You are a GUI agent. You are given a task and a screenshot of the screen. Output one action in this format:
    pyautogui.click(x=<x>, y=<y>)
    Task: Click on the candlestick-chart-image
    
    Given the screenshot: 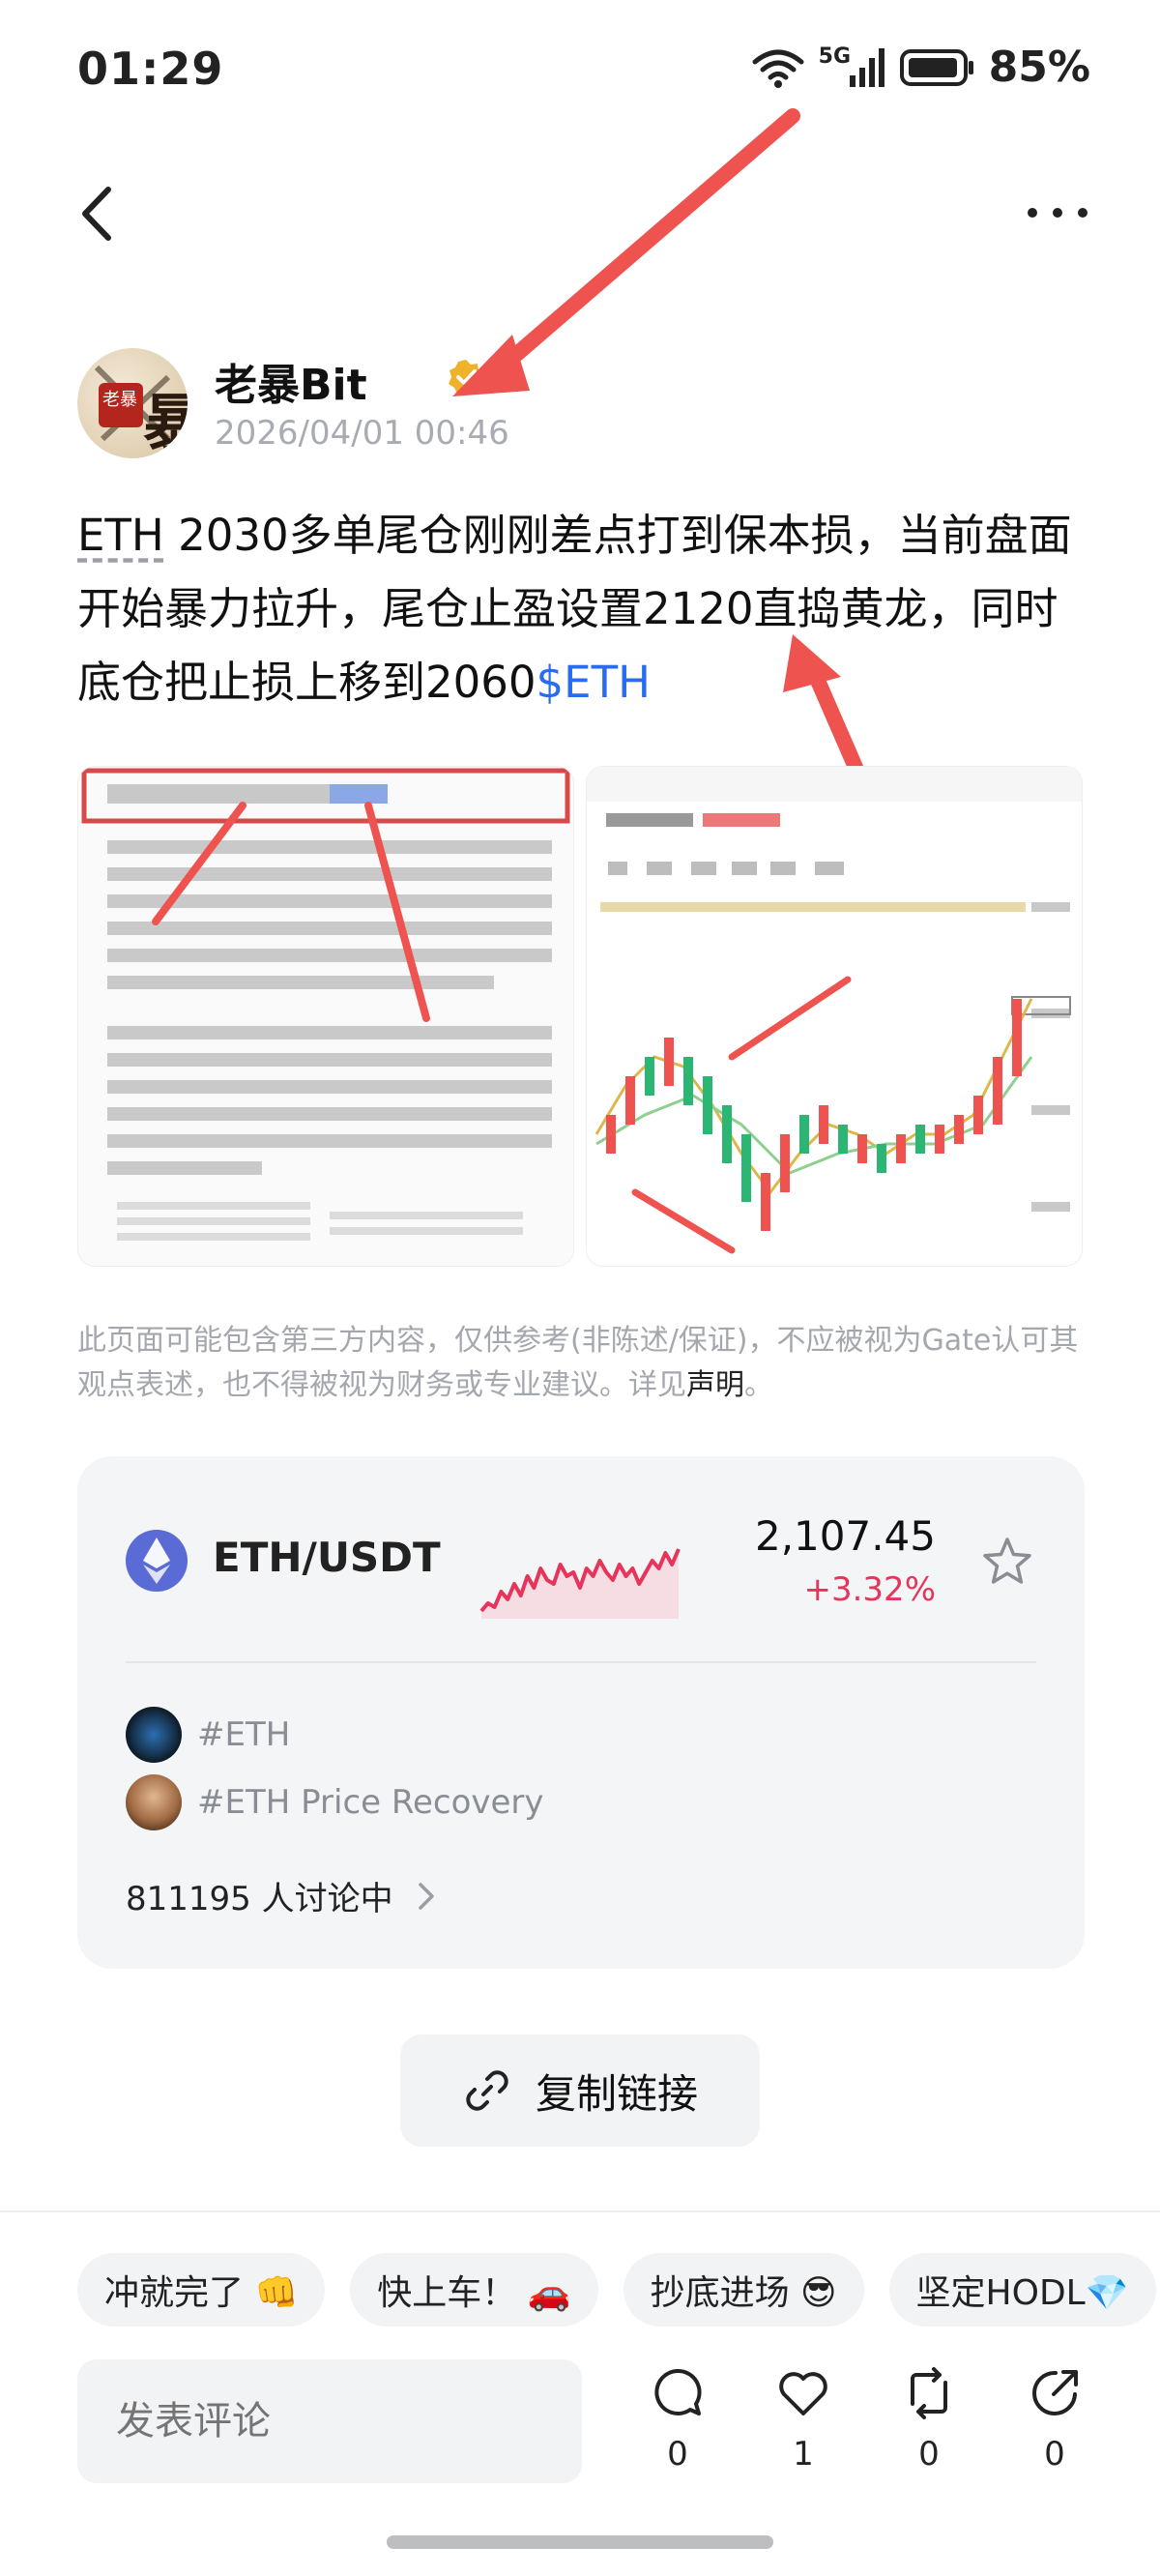 What is the action you would take?
    pyautogui.click(x=835, y=1016)
    